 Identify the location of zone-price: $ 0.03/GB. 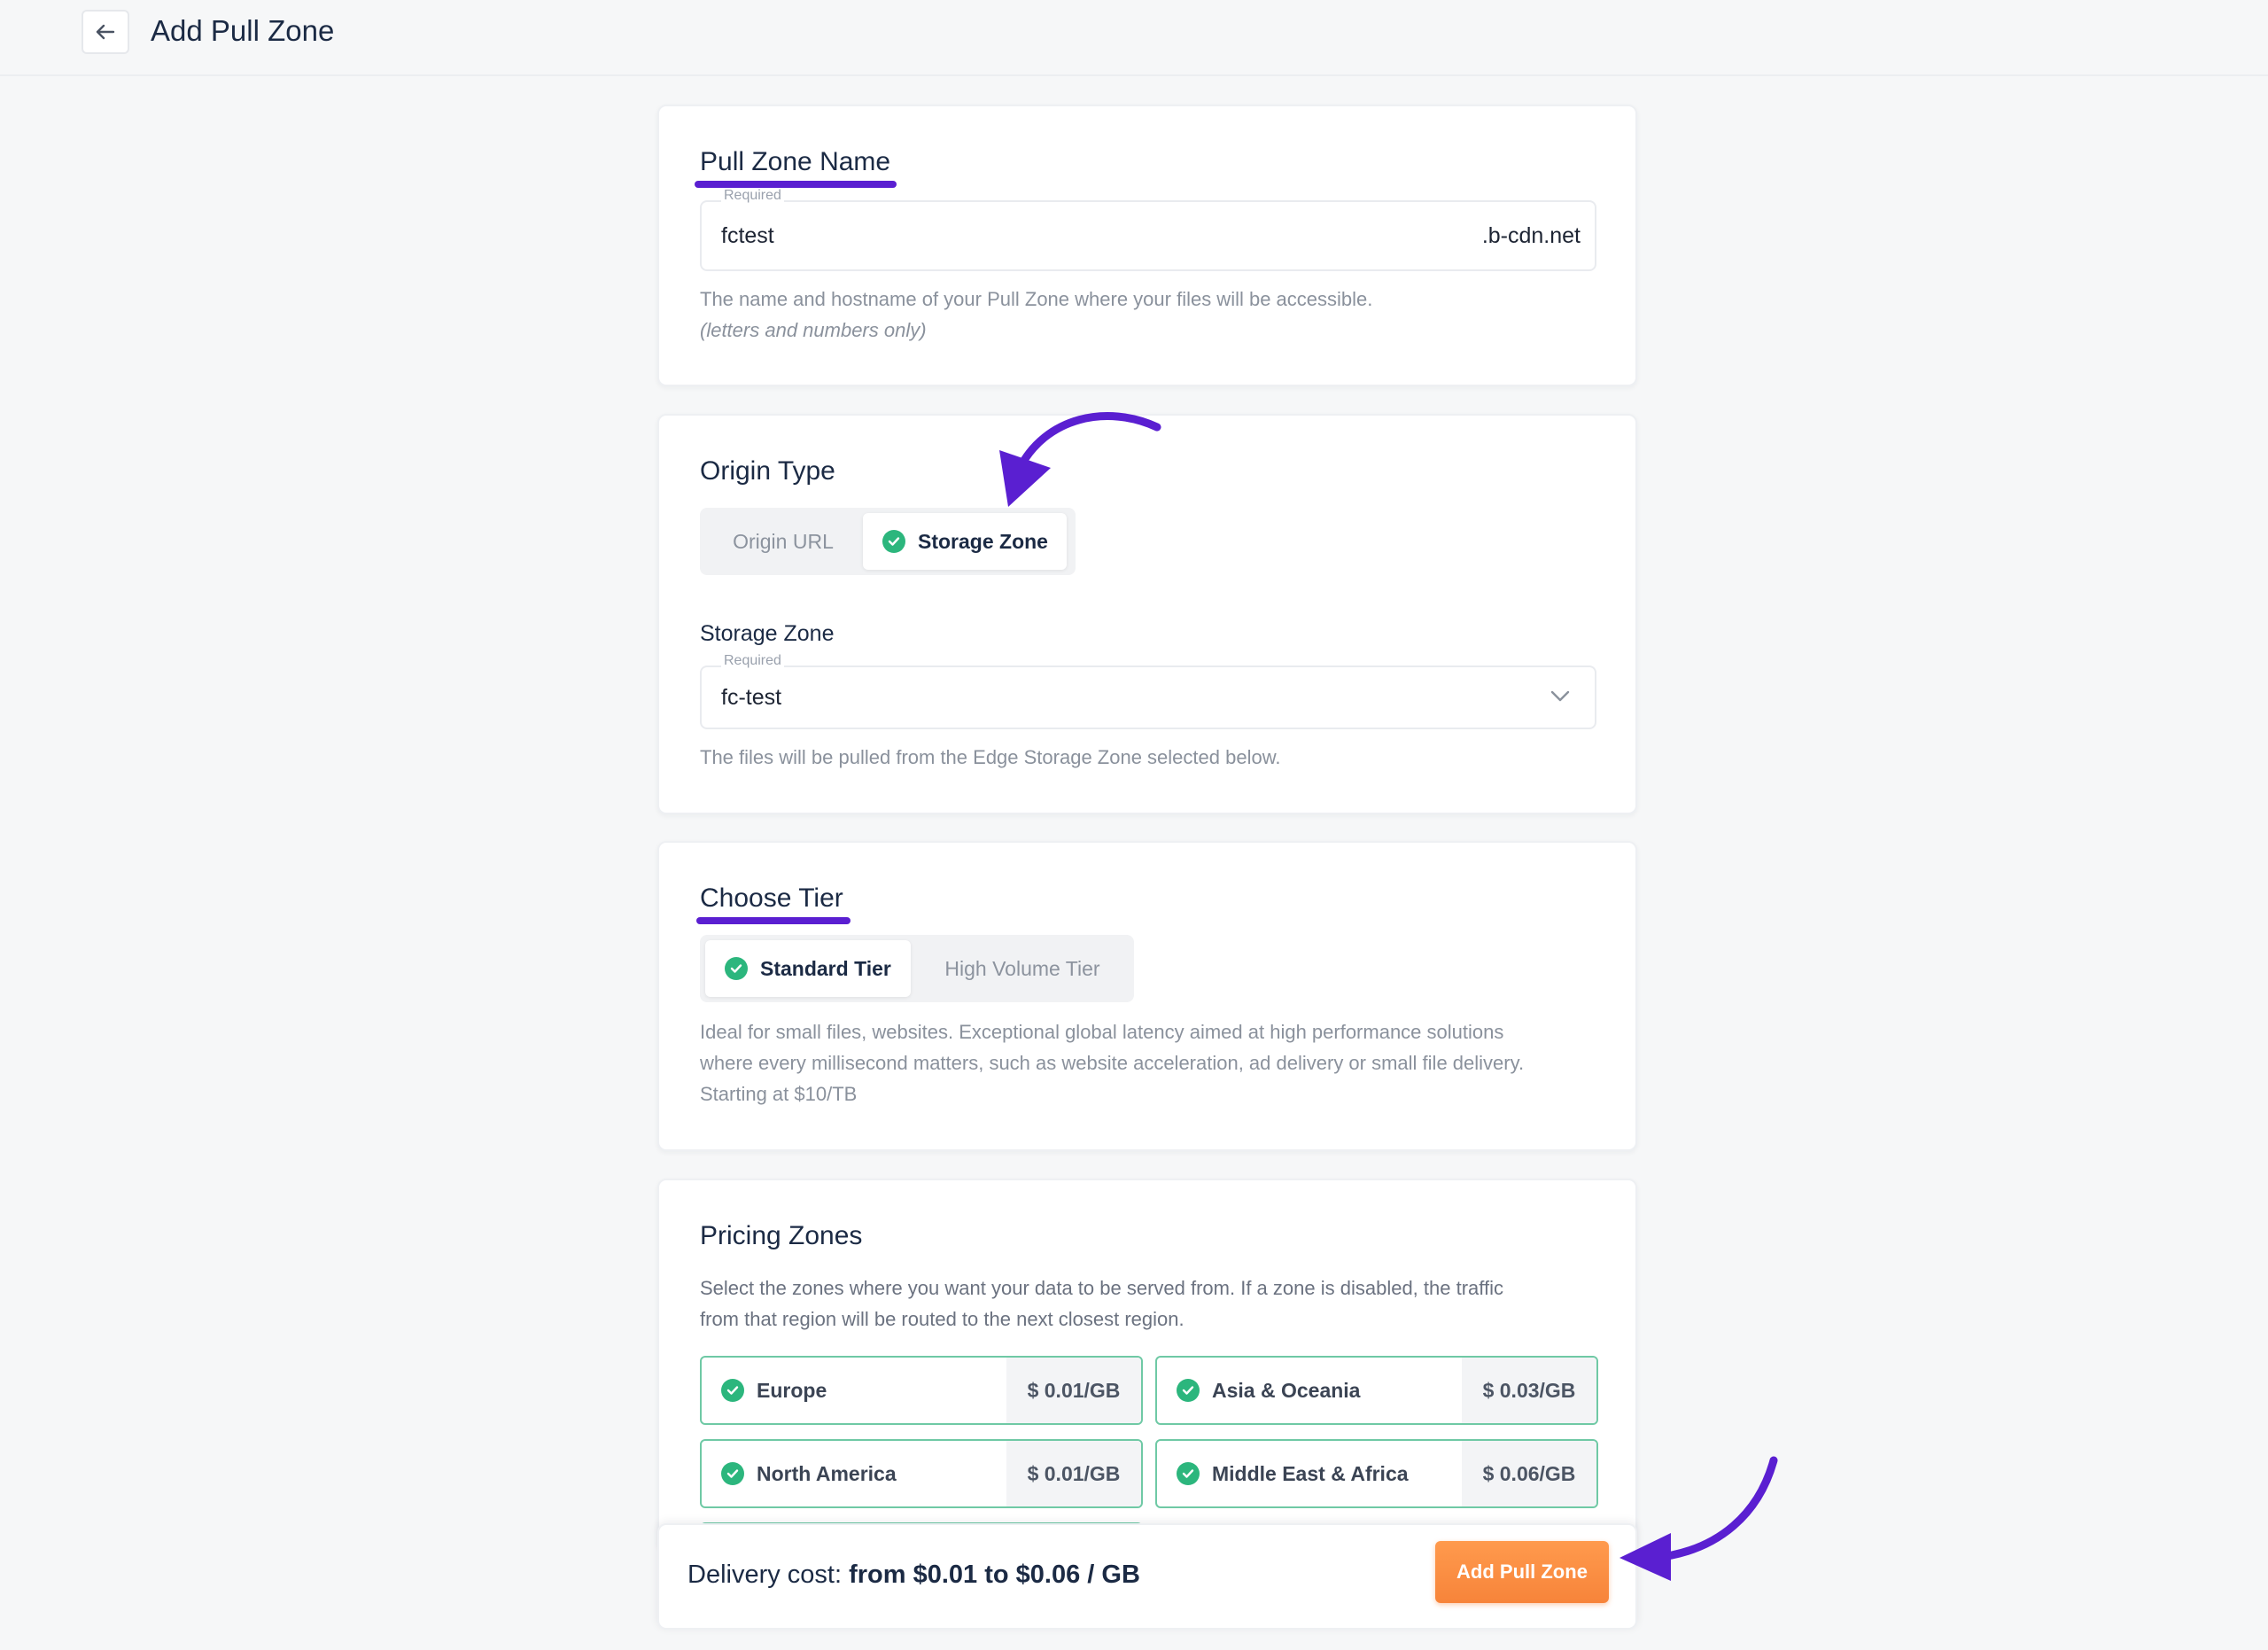
(1529, 1390).